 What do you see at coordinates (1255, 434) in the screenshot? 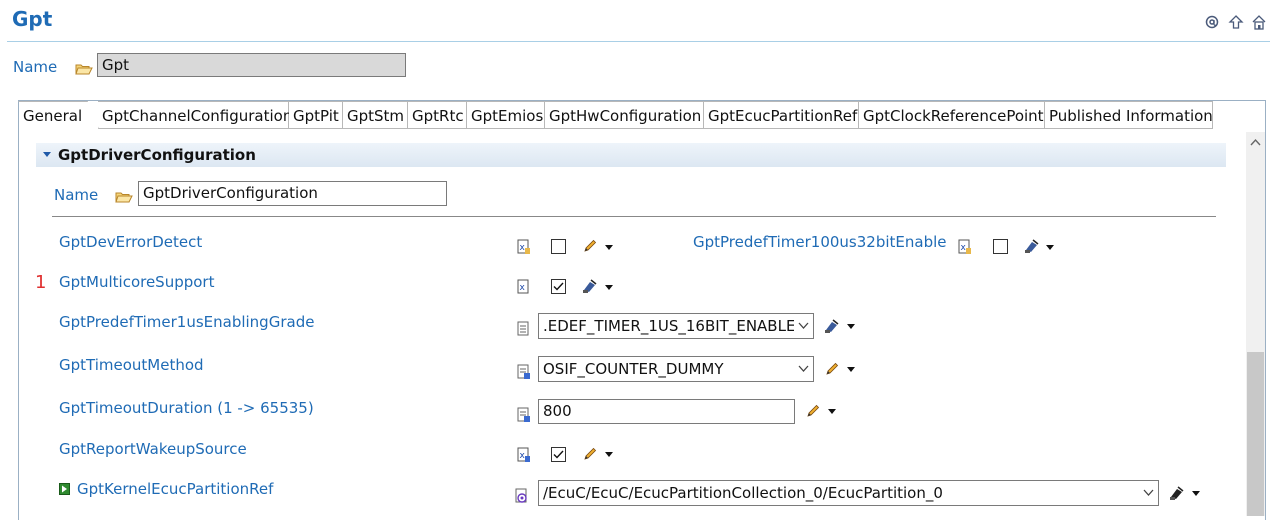
I see `scrollbar-thumb` at bounding box center [1255, 434].